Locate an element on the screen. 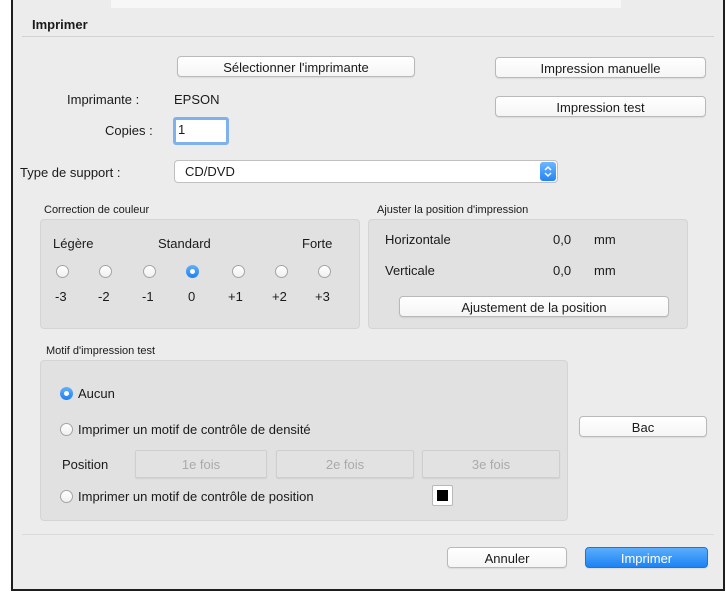 This screenshot has width=726, height=592. printer-value: EPSON is located at coordinates (197, 99).